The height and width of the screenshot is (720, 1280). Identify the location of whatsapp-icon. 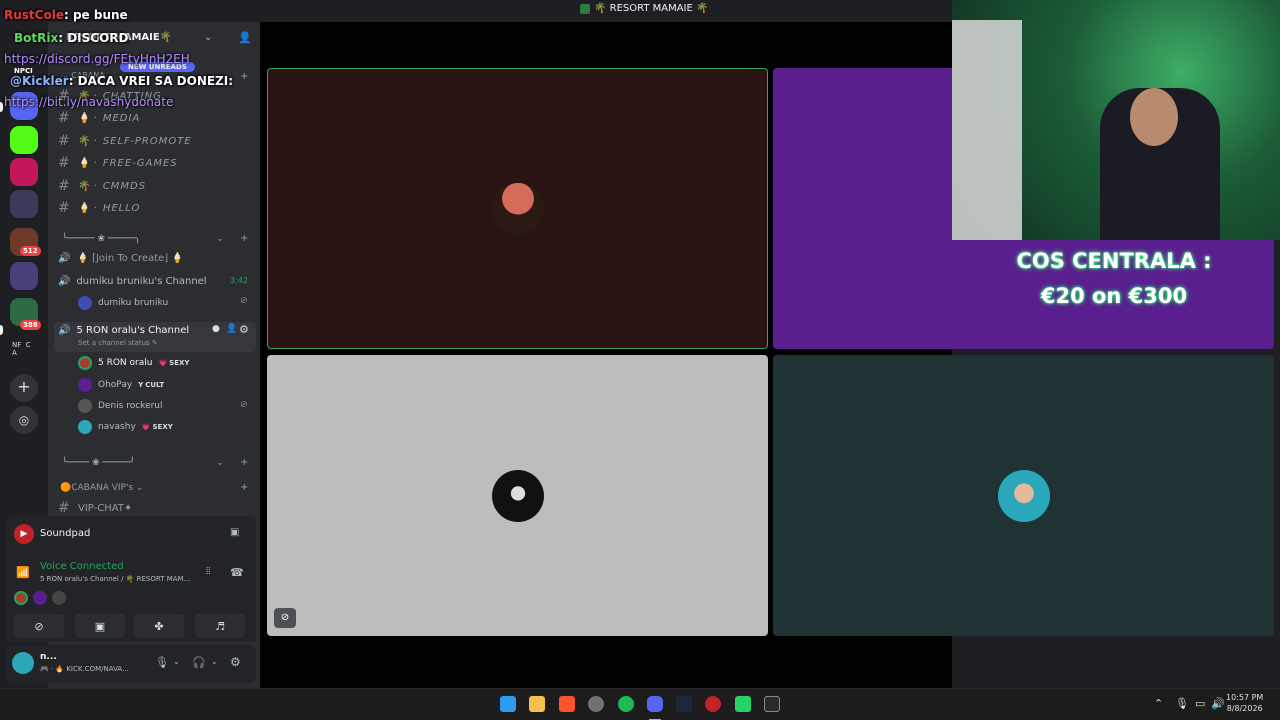
(743, 704).